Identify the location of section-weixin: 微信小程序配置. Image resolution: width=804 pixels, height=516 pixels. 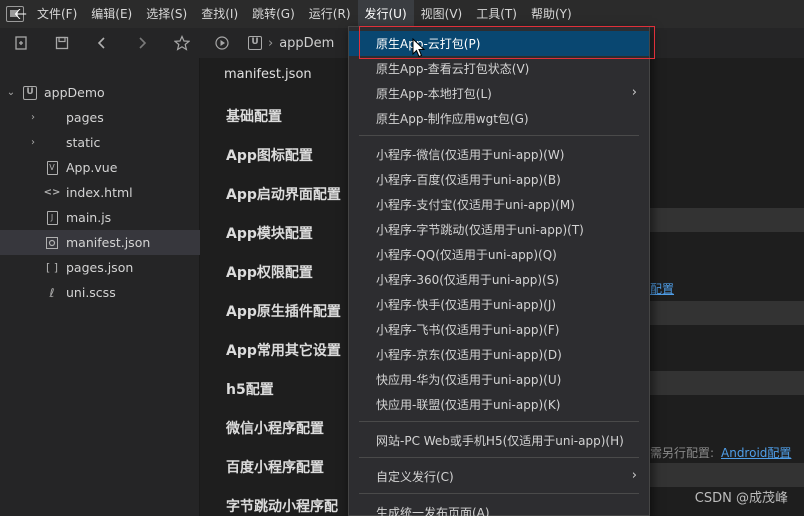
(275, 428).